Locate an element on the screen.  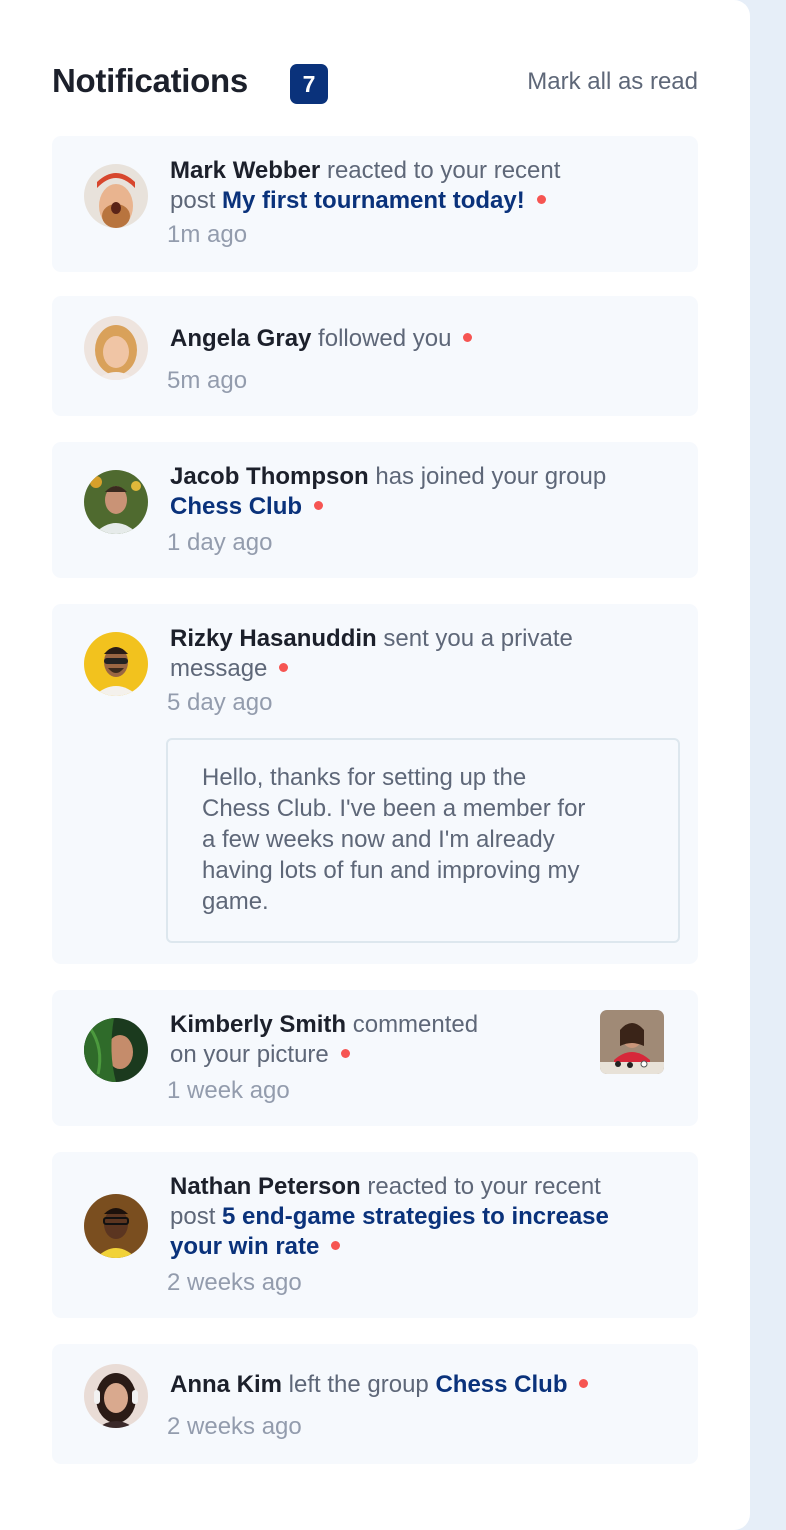
user-name: Rizky Hasanuddin is located at coordinates (273, 638).